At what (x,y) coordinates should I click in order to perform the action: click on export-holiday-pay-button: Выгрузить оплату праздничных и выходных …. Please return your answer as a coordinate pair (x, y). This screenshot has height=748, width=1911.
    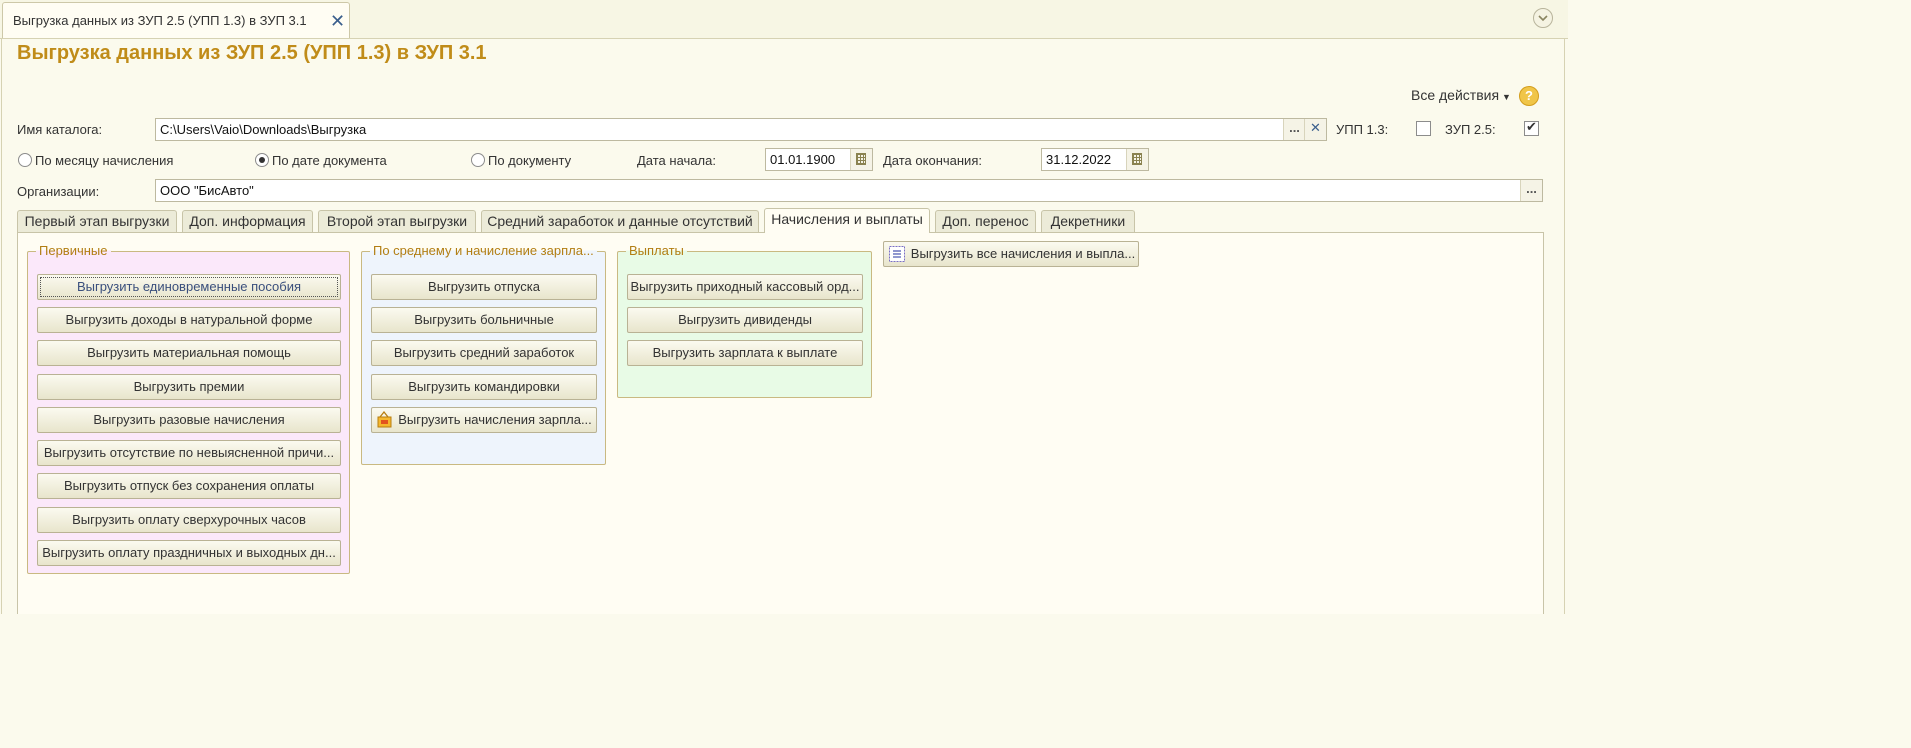
    Looking at the image, I should click on (189, 553).